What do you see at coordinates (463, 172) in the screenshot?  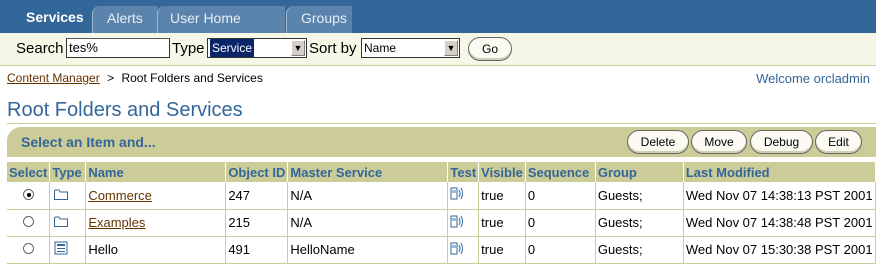 I see `column-header-test: Test` at bounding box center [463, 172].